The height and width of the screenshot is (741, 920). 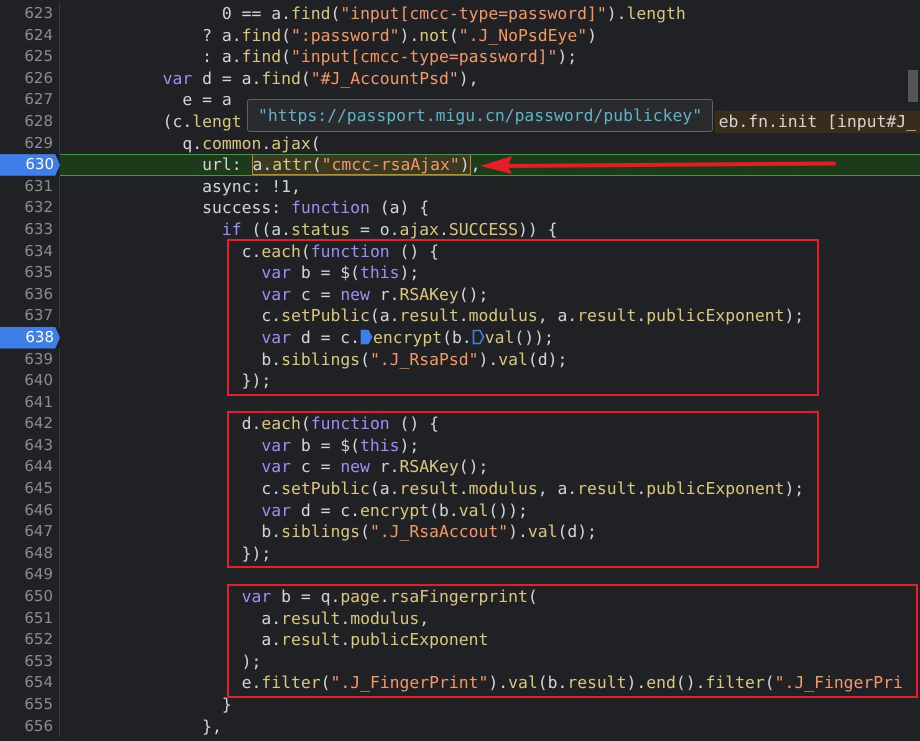 I want to click on line-number: 648, so click(x=30, y=553).